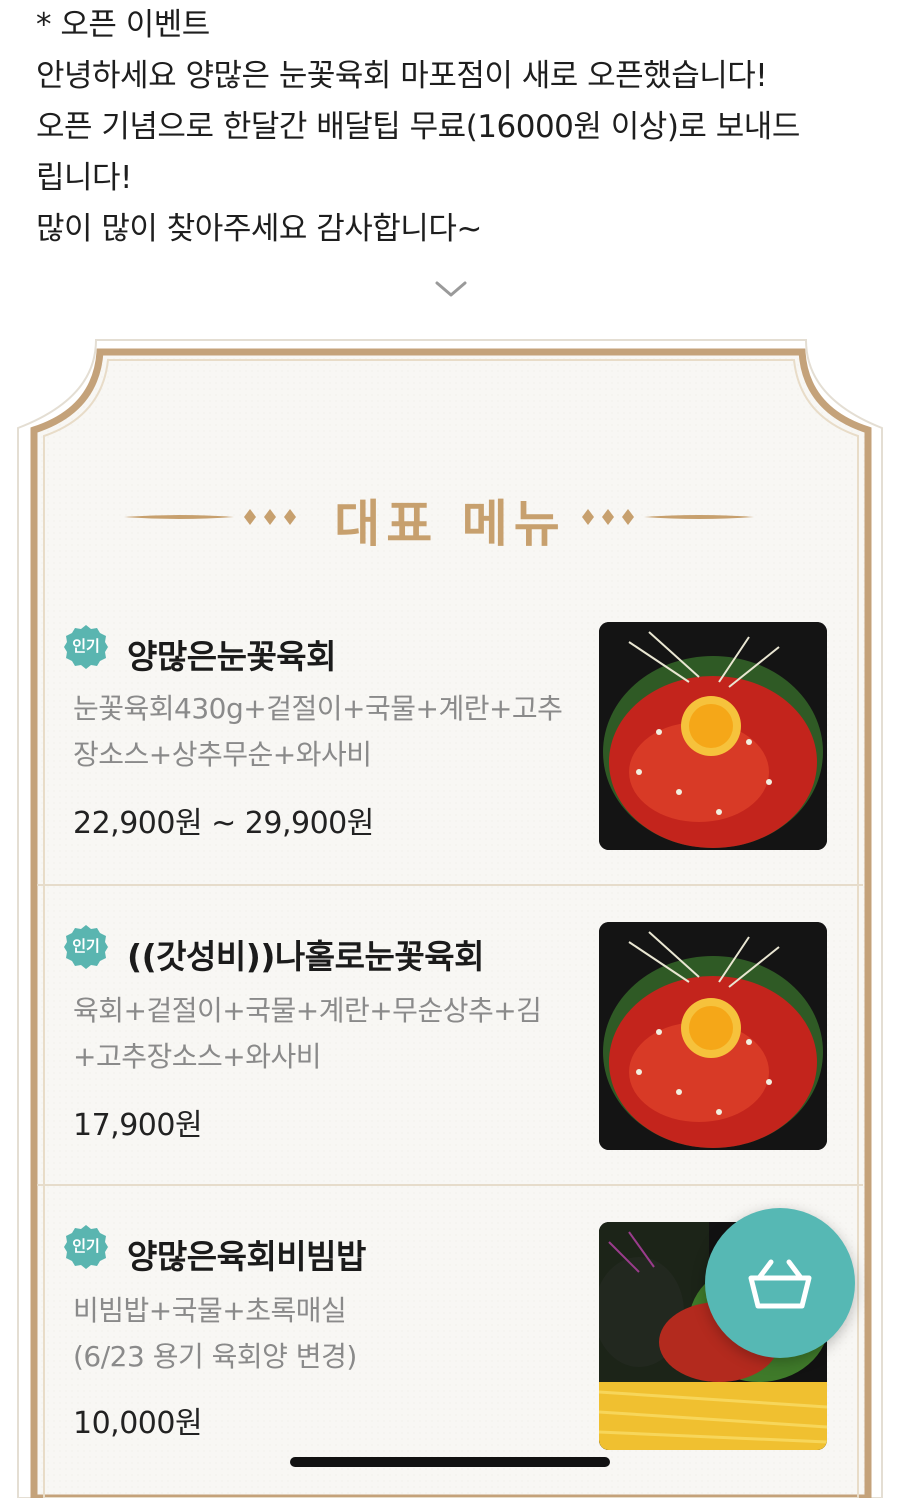 Image resolution: width=900 pixels, height=1498 pixels. What do you see at coordinates (450, 524) in the screenshot?
I see `section-title: 대표 메뉴` at bounding box center [450, 524].